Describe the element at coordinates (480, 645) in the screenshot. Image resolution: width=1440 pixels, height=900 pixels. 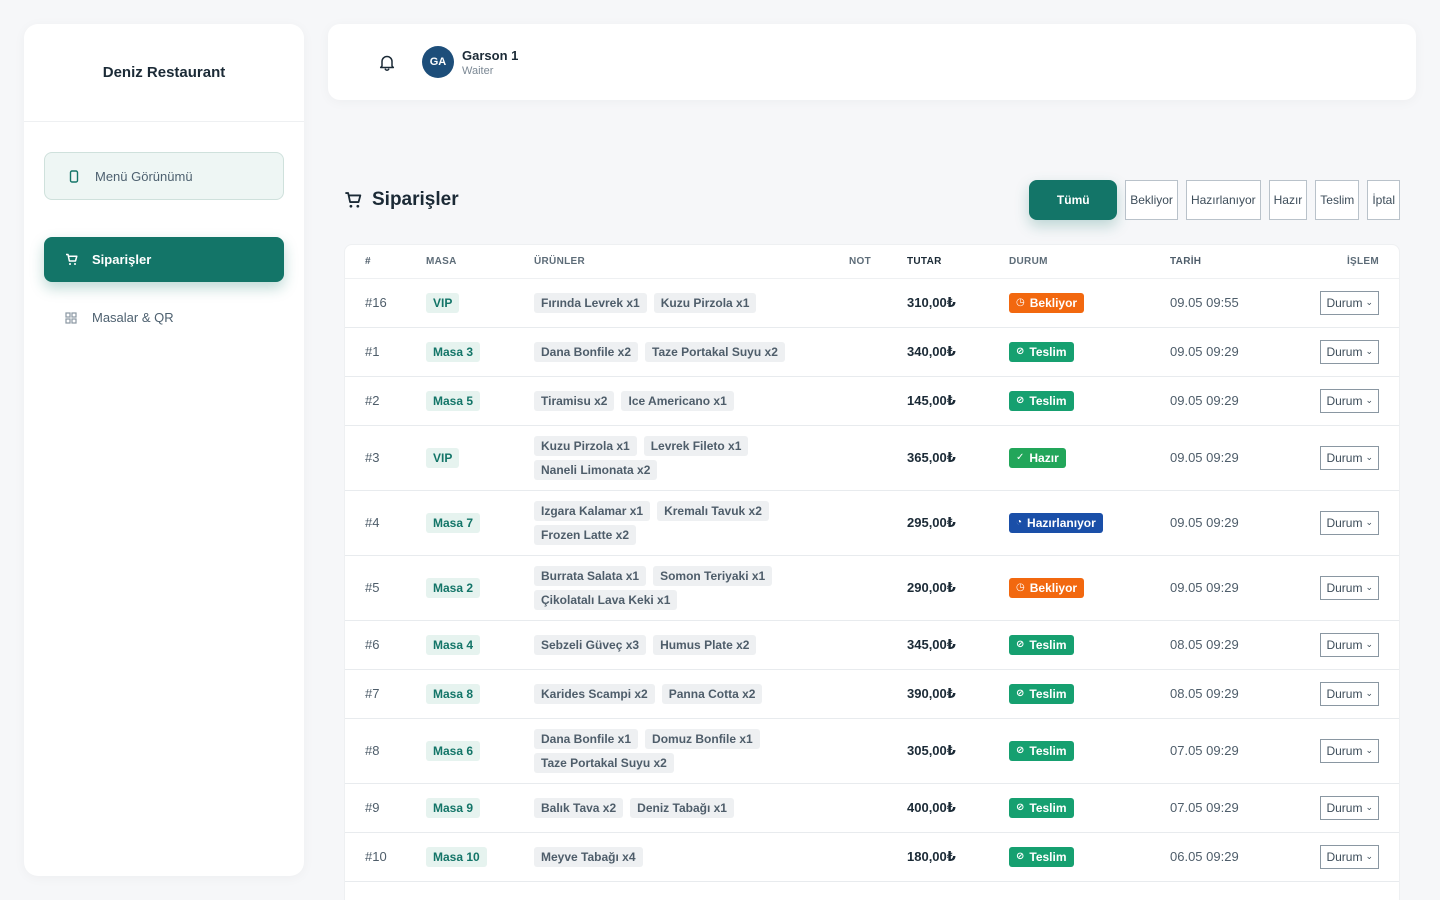
I see `table-cell: Masa 4` at that location.